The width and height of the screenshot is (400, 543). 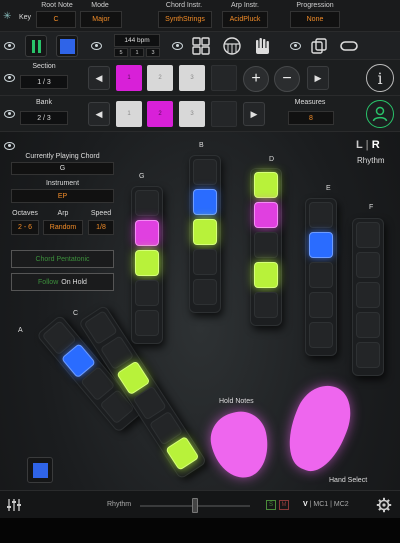 What do you see at coordinates (349, 46) in the screenshot?
I see `link-icon` at bounding box center [349, 46].